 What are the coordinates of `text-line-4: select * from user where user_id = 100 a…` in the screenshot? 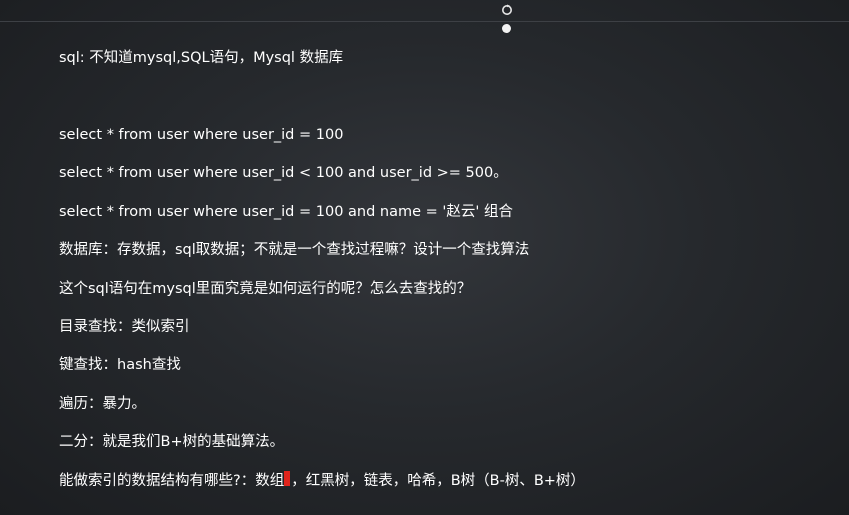 It's located at (286, 212).